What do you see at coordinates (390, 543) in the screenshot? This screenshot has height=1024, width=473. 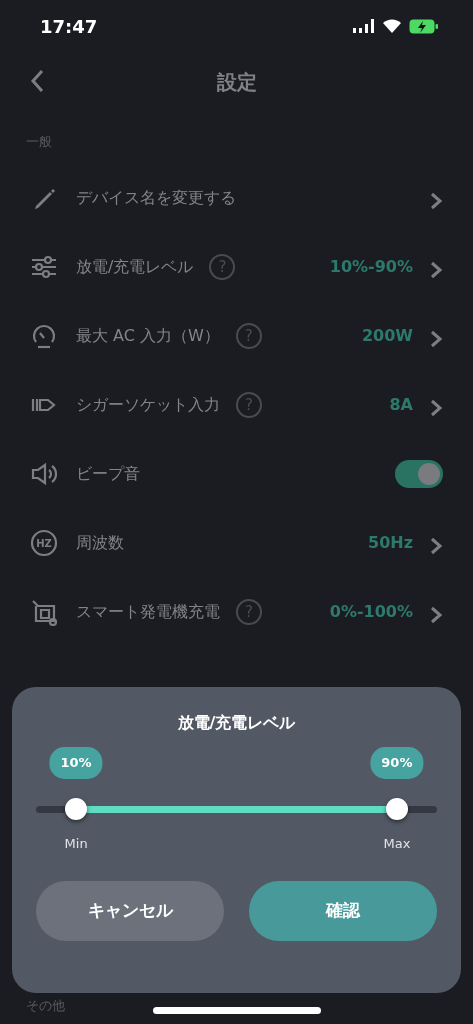 I see `row-value: 50Hz` at bounding box center [390, 543].